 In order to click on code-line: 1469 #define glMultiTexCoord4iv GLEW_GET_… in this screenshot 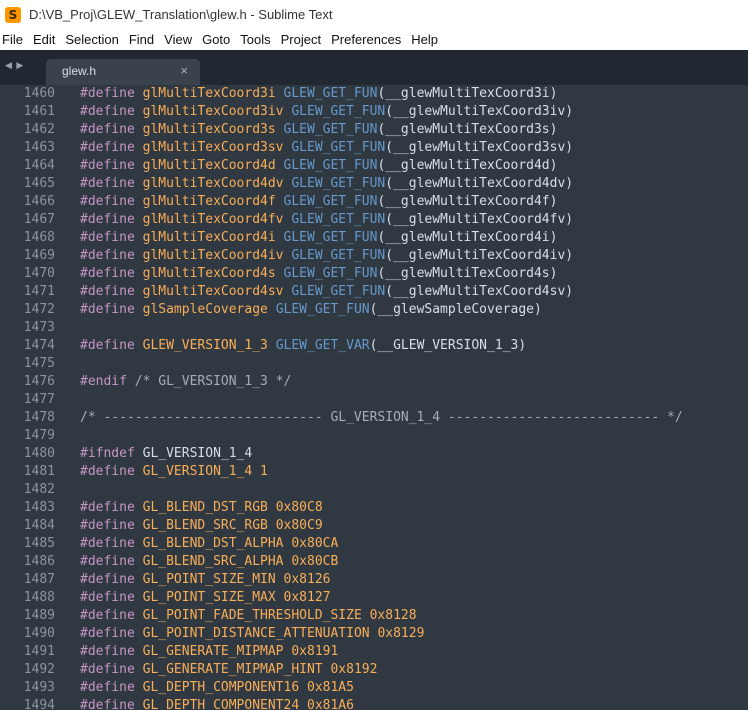, I will do `click(374, 256)`.